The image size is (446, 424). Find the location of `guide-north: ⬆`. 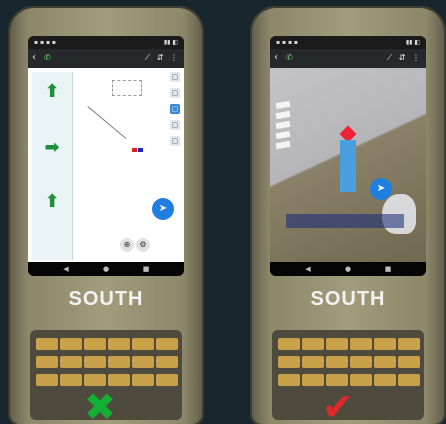

guide-north: ⬆ is located at coordinates (52, 92).